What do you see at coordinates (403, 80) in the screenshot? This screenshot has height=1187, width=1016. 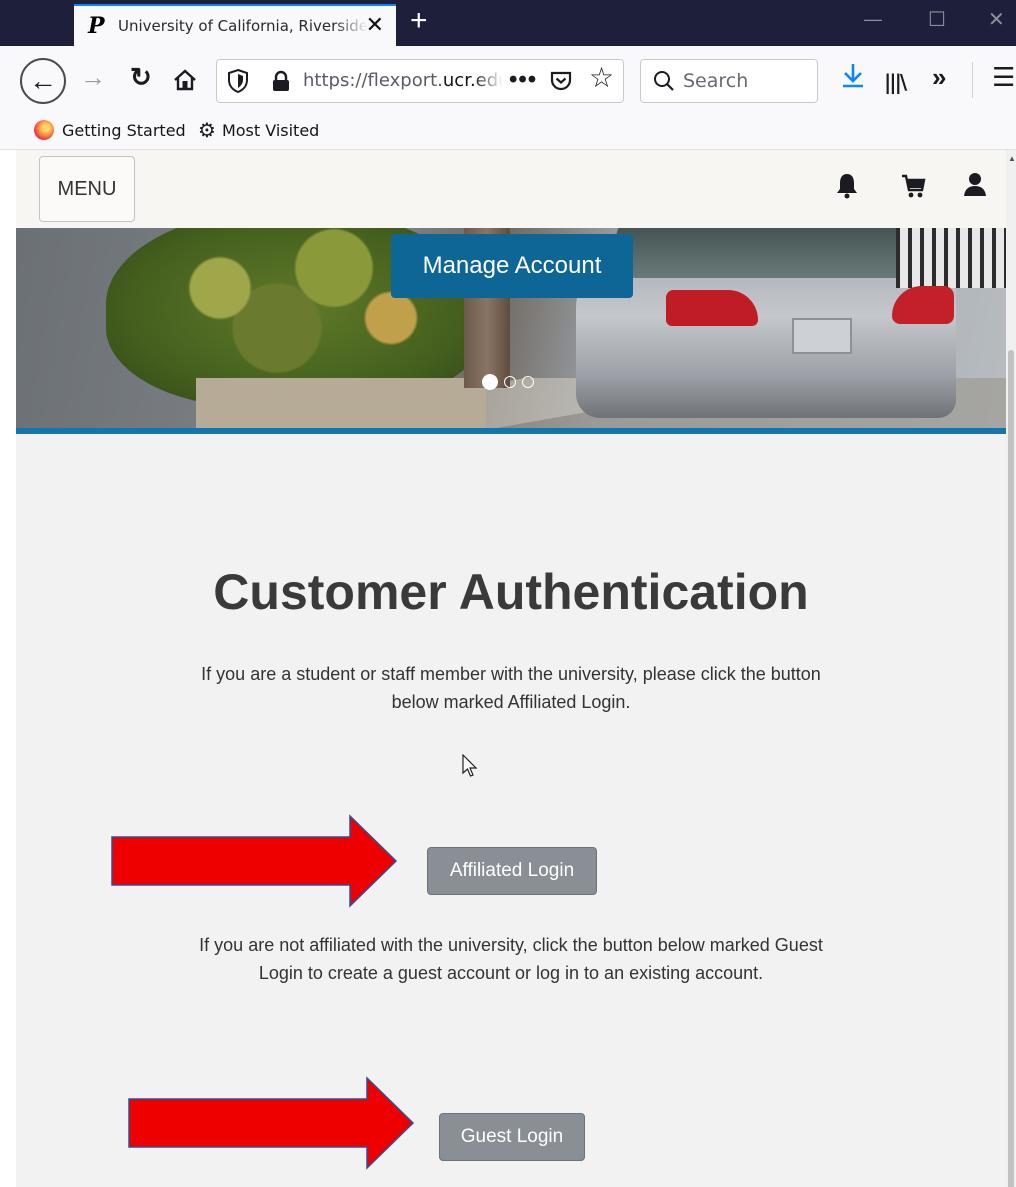 I see `url-text: https://flexport.ucr.edu` at bounding box center [403, 80].